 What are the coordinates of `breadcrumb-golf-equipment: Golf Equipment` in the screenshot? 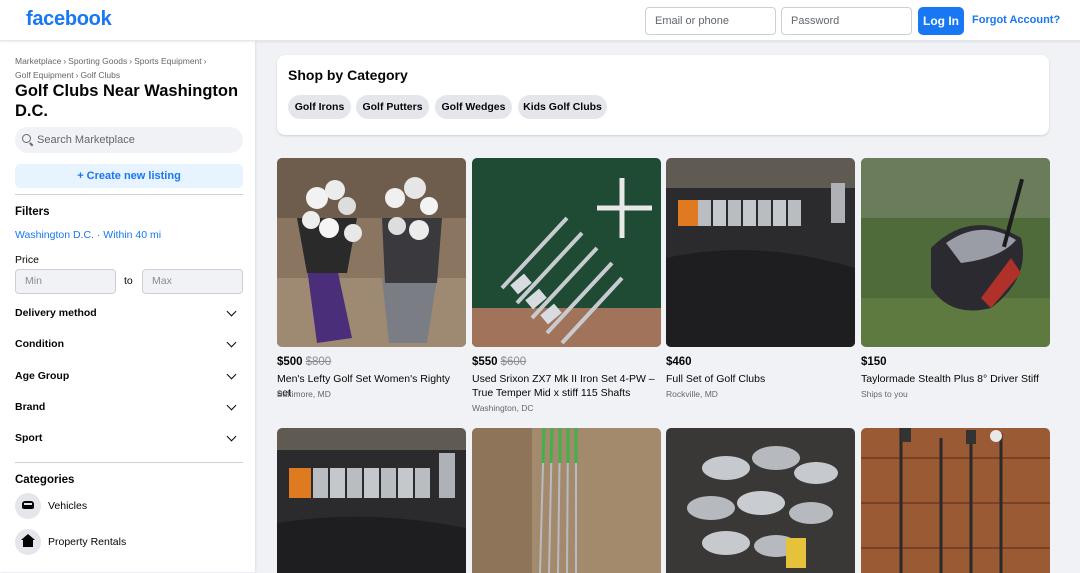 It's located at (44, 75).